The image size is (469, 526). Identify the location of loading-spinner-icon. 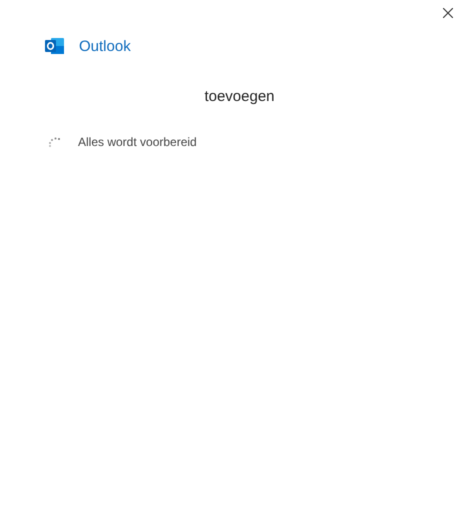
(55, 142).